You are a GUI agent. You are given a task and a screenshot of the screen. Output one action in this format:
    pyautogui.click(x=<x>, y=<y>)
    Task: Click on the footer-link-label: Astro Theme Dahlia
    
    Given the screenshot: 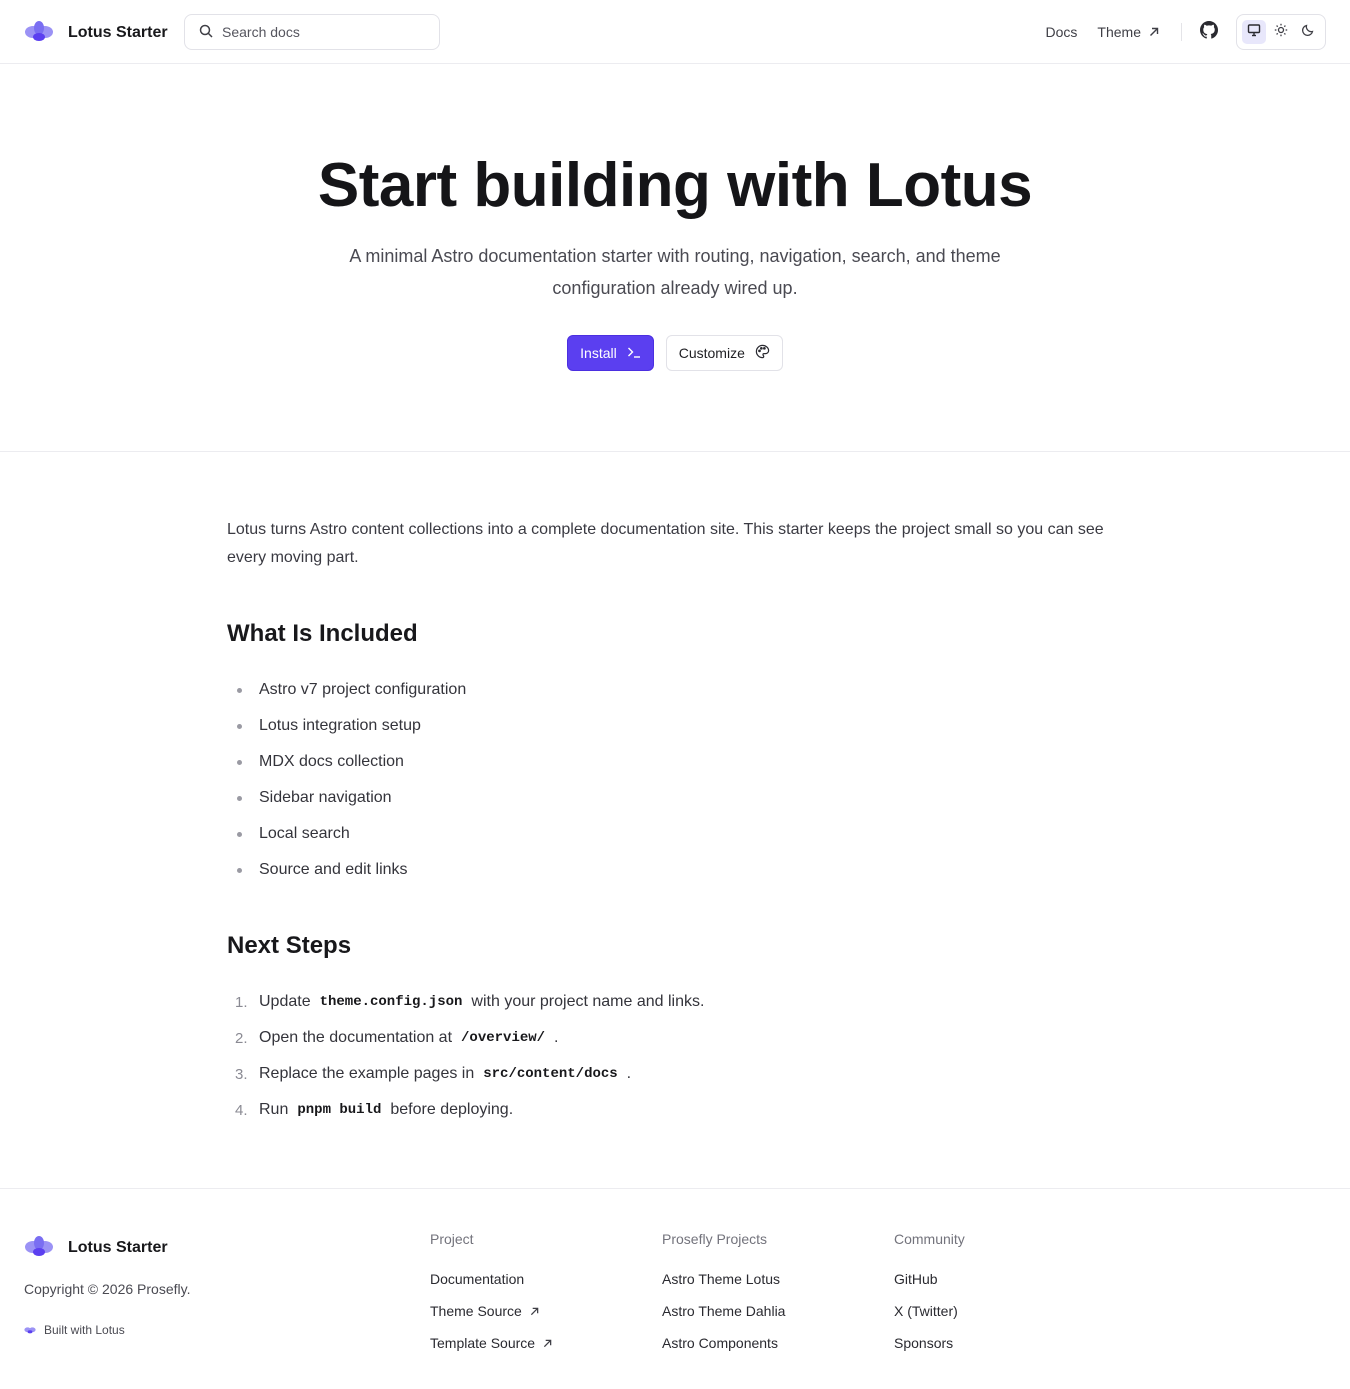 What is the action you would take?
    pyautogui.click(x=724, y=1311)
    